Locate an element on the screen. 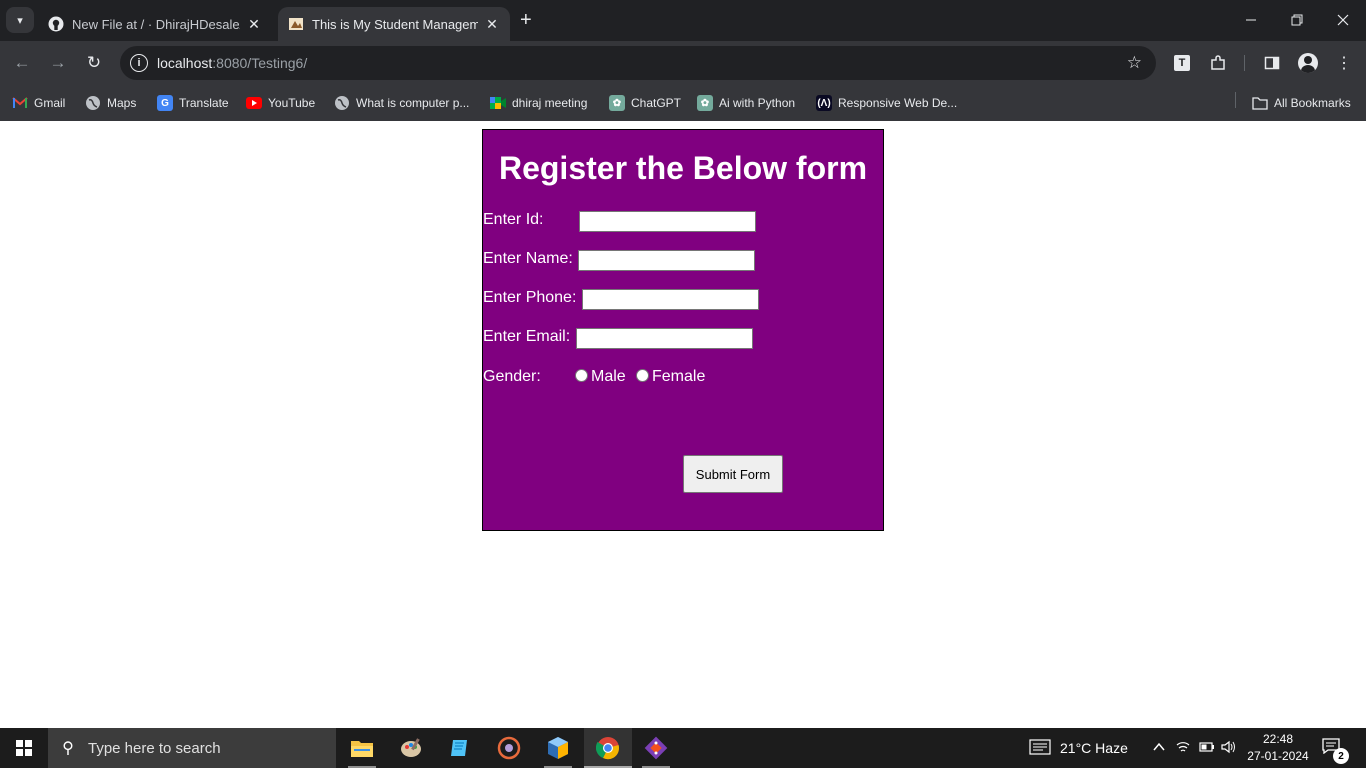 The width and height of the screenshot is (1366, 768). bookmark-youtube: YouTube is located at coordinates (280, 103).